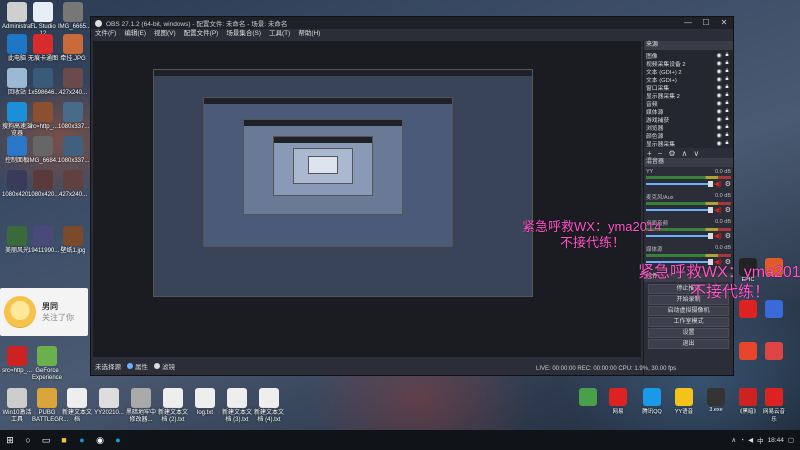 This screenshot has width=800, height=450. What do you see at coordinates (118, 440) in the screenshot?
I see `qq-taskbar-icon: ●` at bounding box center [118, 440].